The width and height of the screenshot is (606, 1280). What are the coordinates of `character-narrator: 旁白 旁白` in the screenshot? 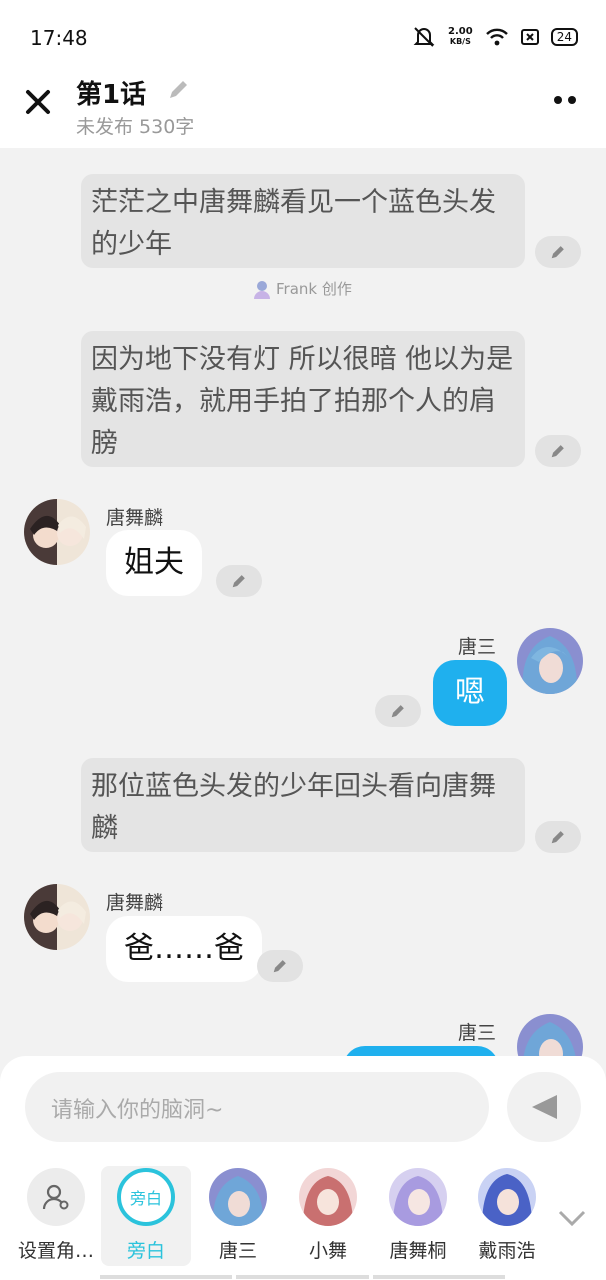 It's located at (146, 1216).